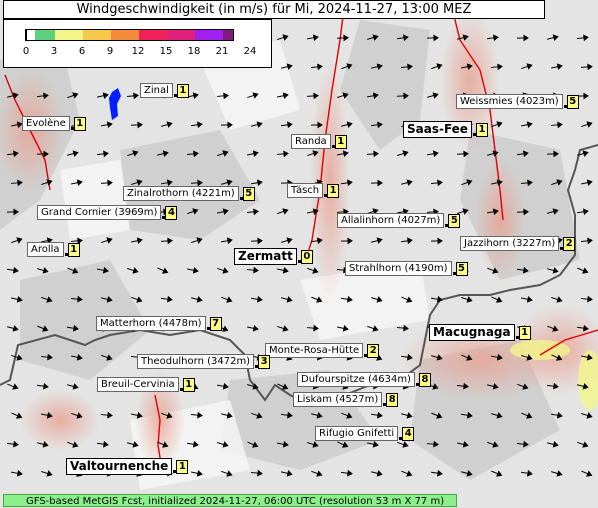 The width and height of the screenshot is (598, 508). I want to click on legend: 0 3 6 9 12 15 18 21 24, so click(137, 43).